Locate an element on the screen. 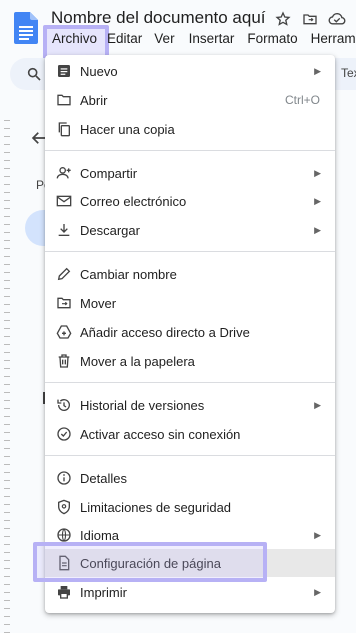  shield-icon is located at coordinates (64, 507).